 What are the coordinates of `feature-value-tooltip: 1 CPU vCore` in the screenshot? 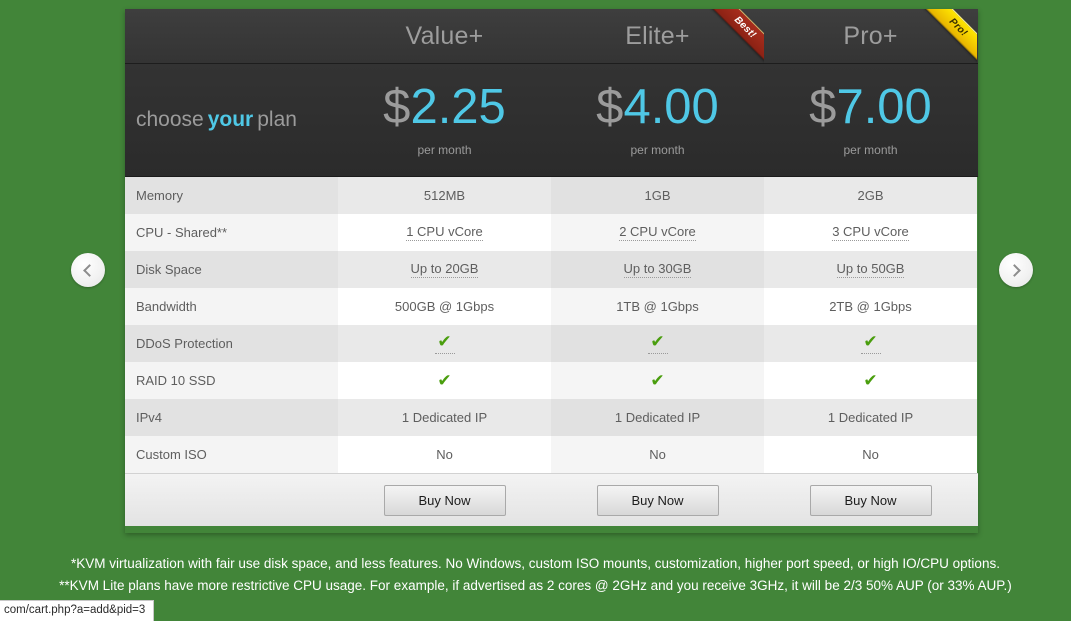 It's located at (444, 232).